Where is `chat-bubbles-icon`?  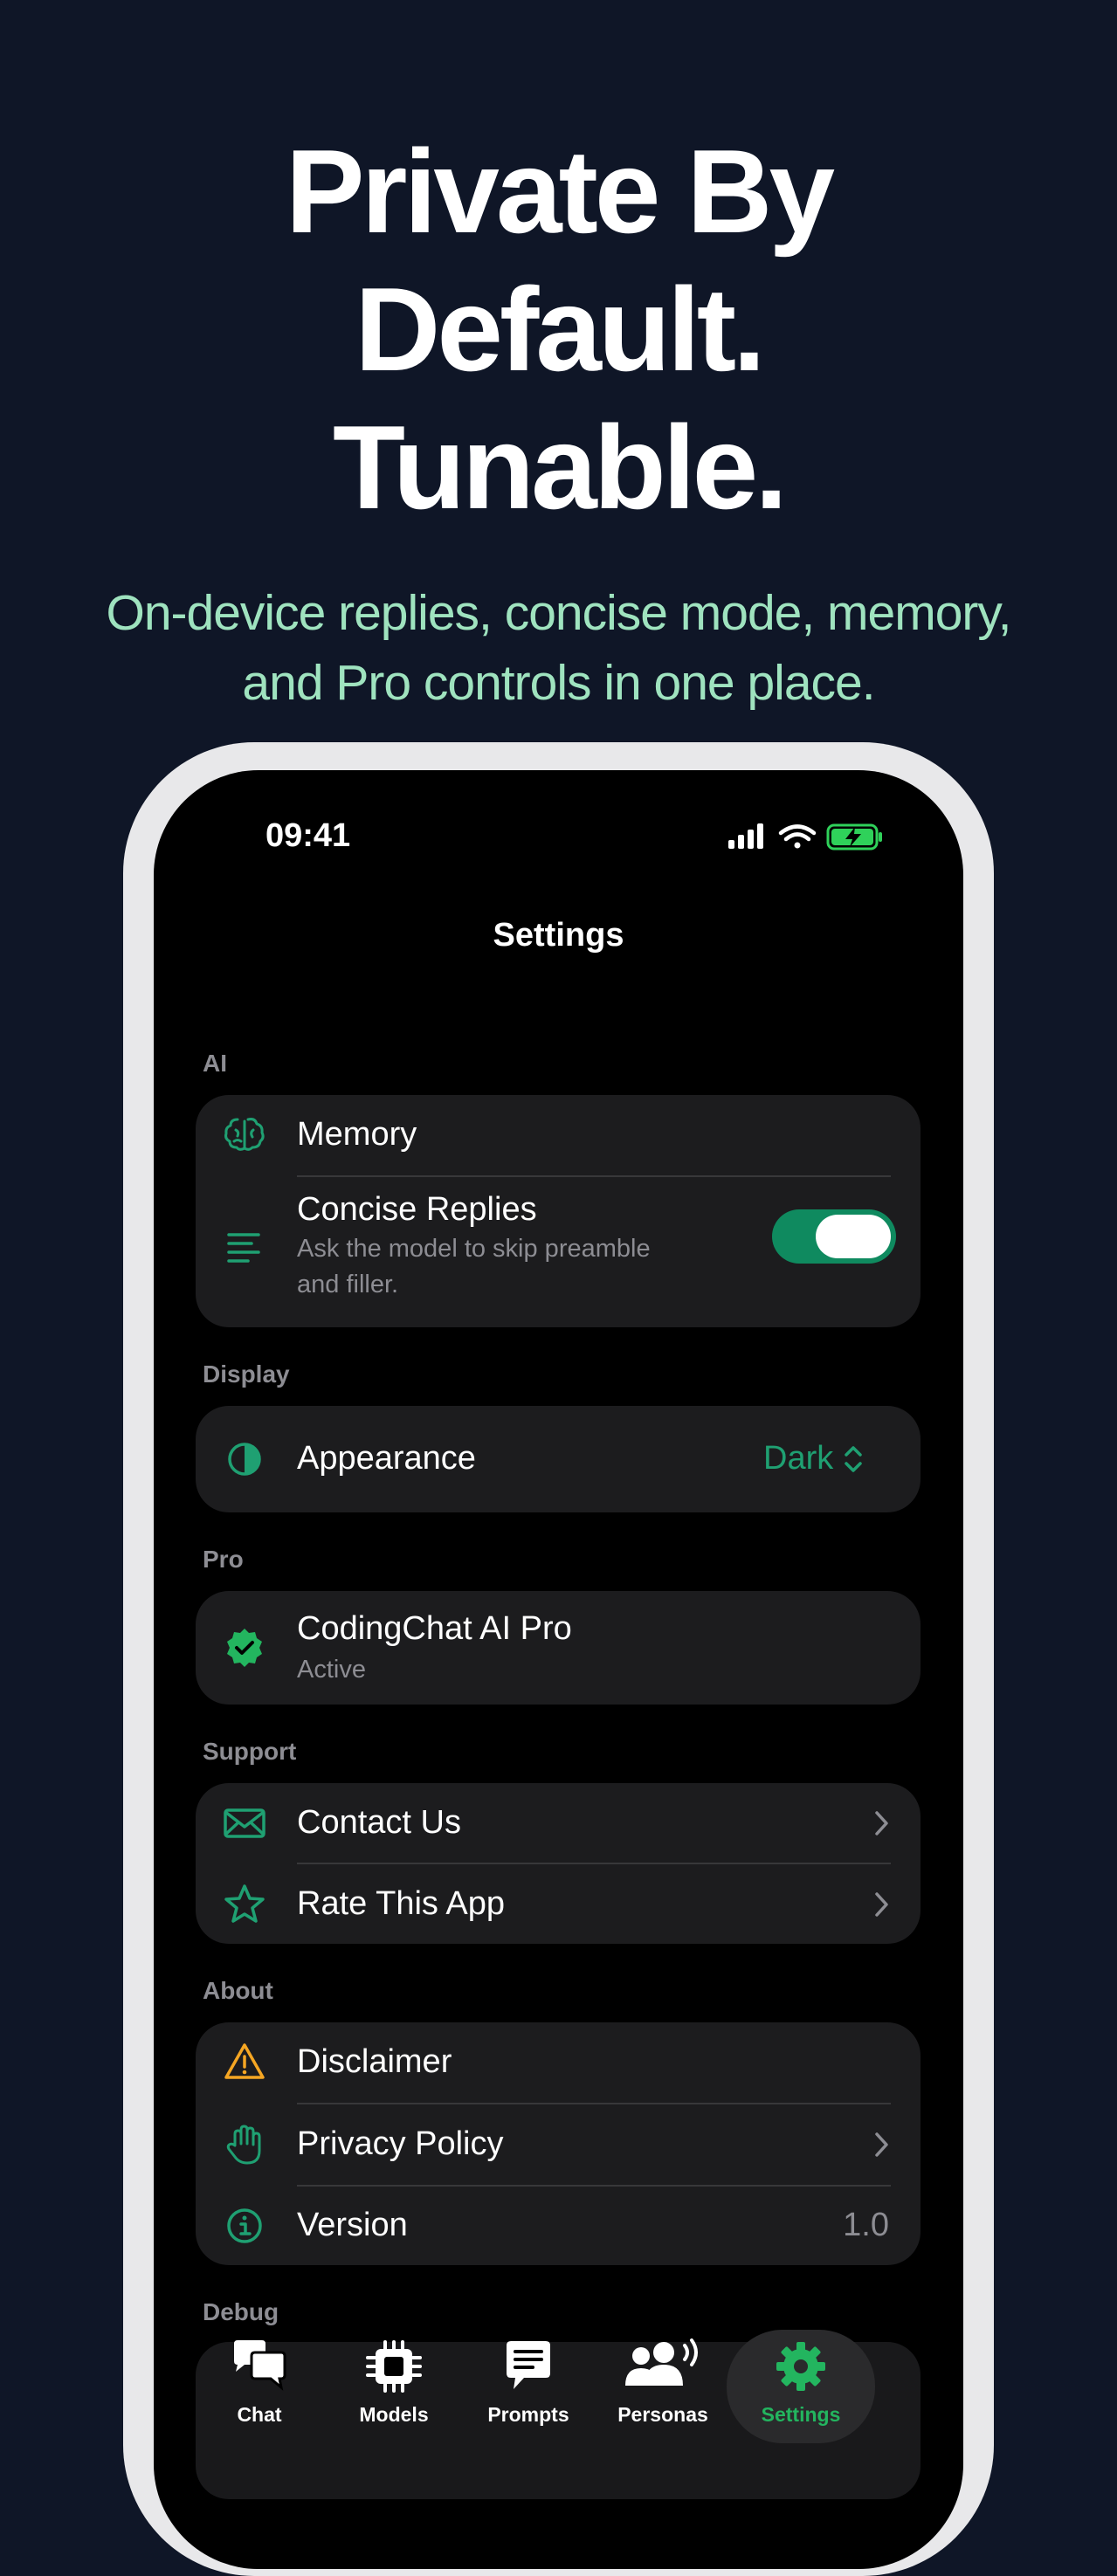
chat-bubbles-icon is located at coordinates (260, 2365).